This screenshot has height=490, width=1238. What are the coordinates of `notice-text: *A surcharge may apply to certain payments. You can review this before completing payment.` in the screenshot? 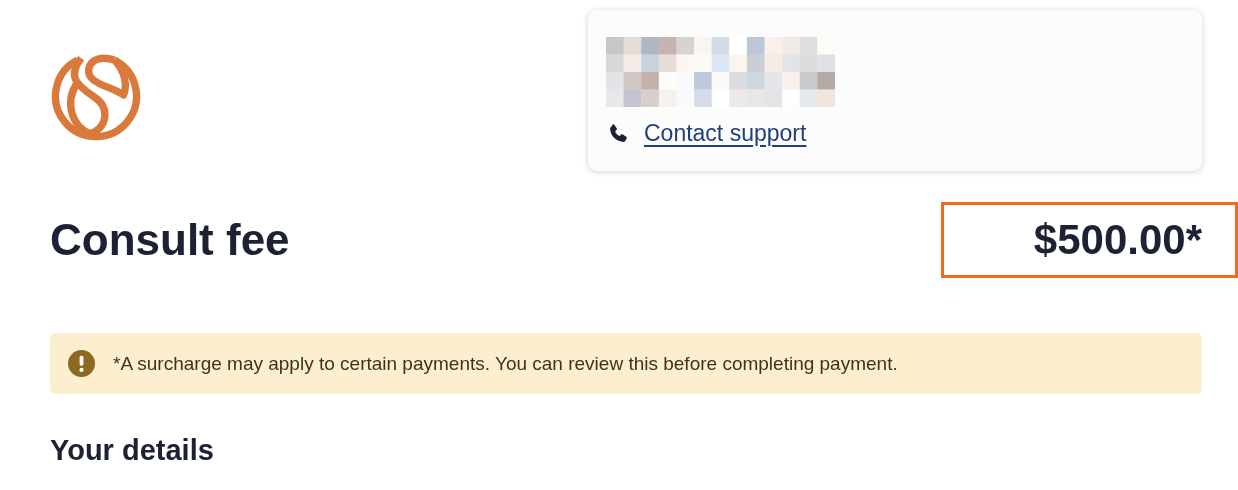 It's located at (505, 363).